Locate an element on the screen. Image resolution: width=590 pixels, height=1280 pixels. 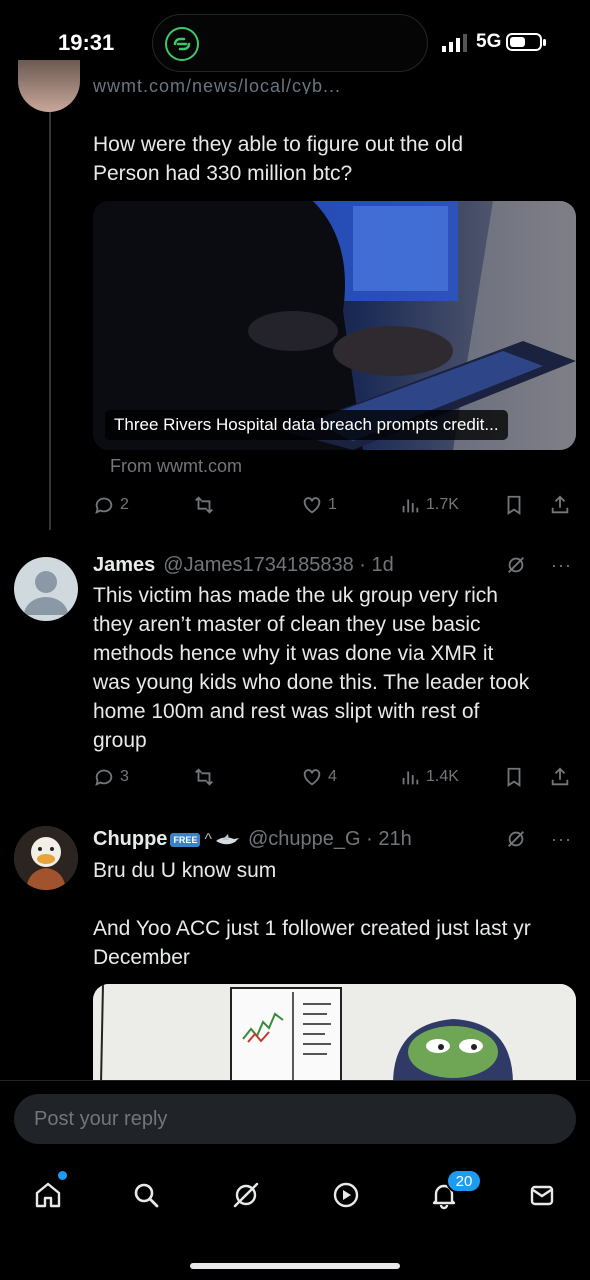
post-actions: 2 1 1.7K is located at coordinates (336, 505).